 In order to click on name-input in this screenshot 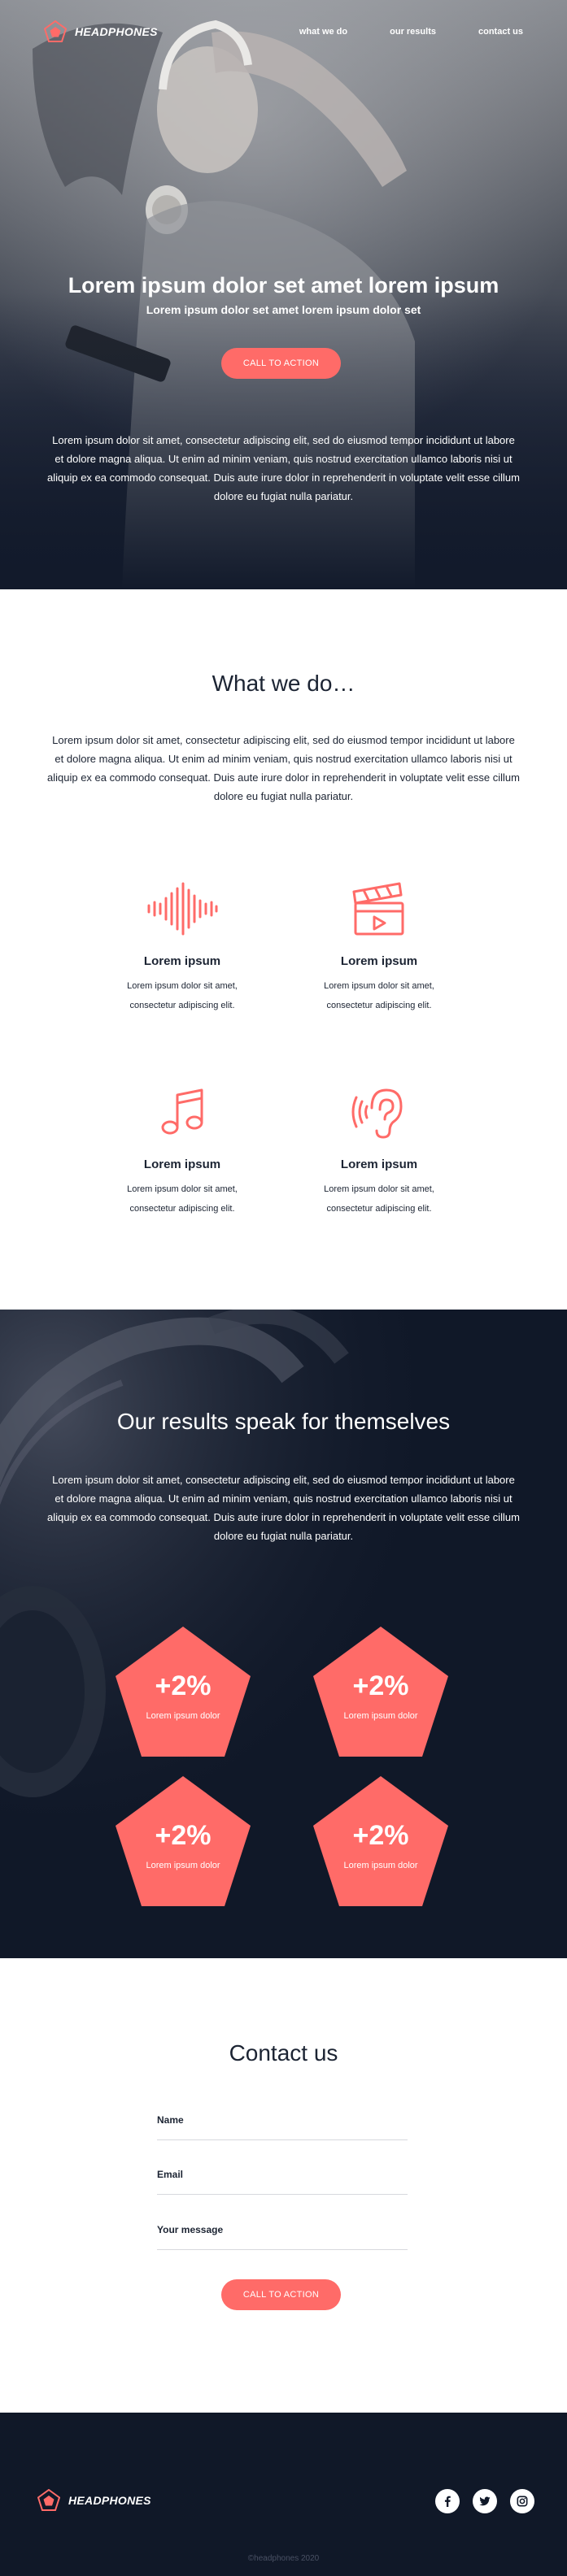, I will do `click(282, 2133)`.